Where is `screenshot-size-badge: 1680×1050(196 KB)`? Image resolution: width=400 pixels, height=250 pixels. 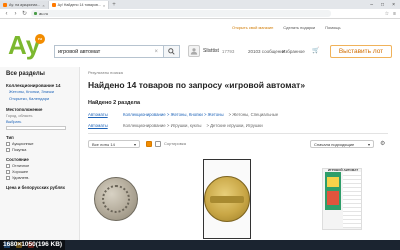 screenshot-size-badge: 1680×1050(196 KB) is located at coordinates (33, 245).